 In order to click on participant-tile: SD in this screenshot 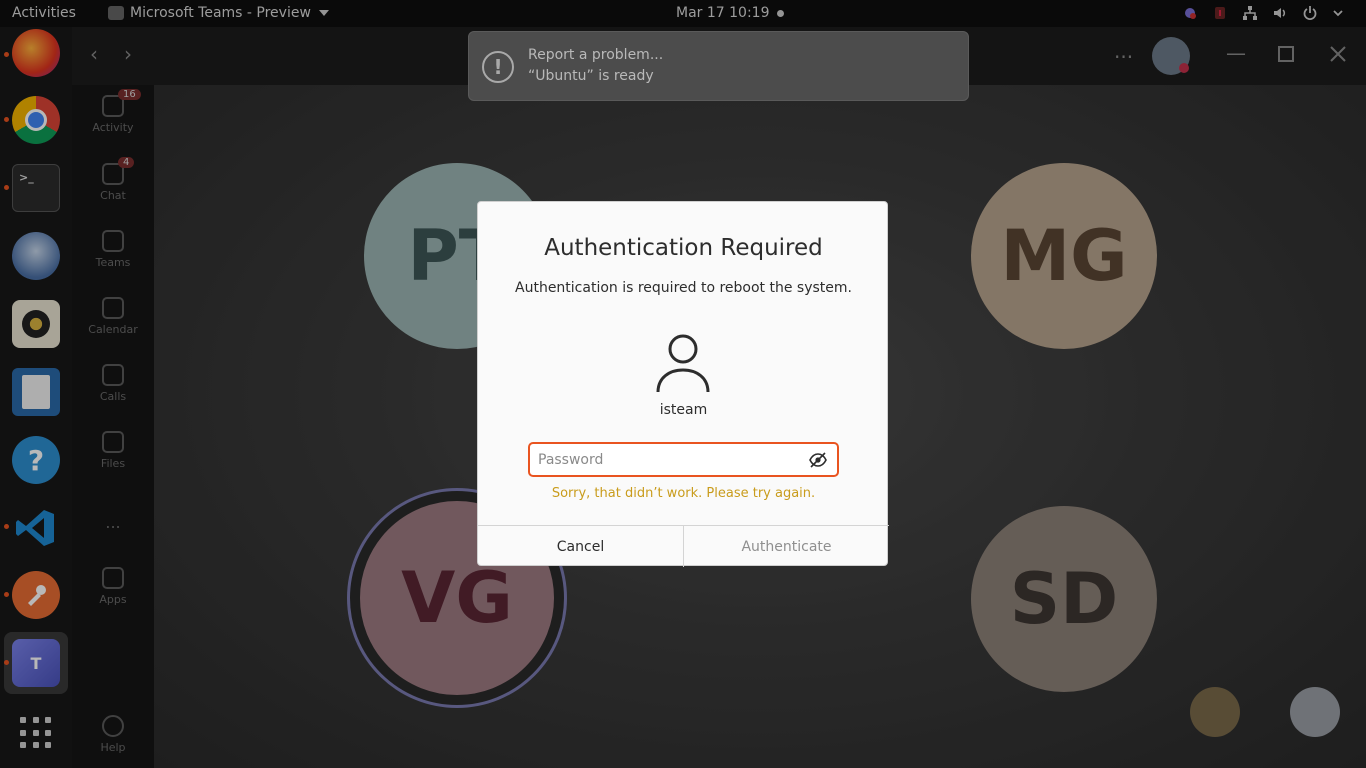, I will do `click(1064, 599)`.